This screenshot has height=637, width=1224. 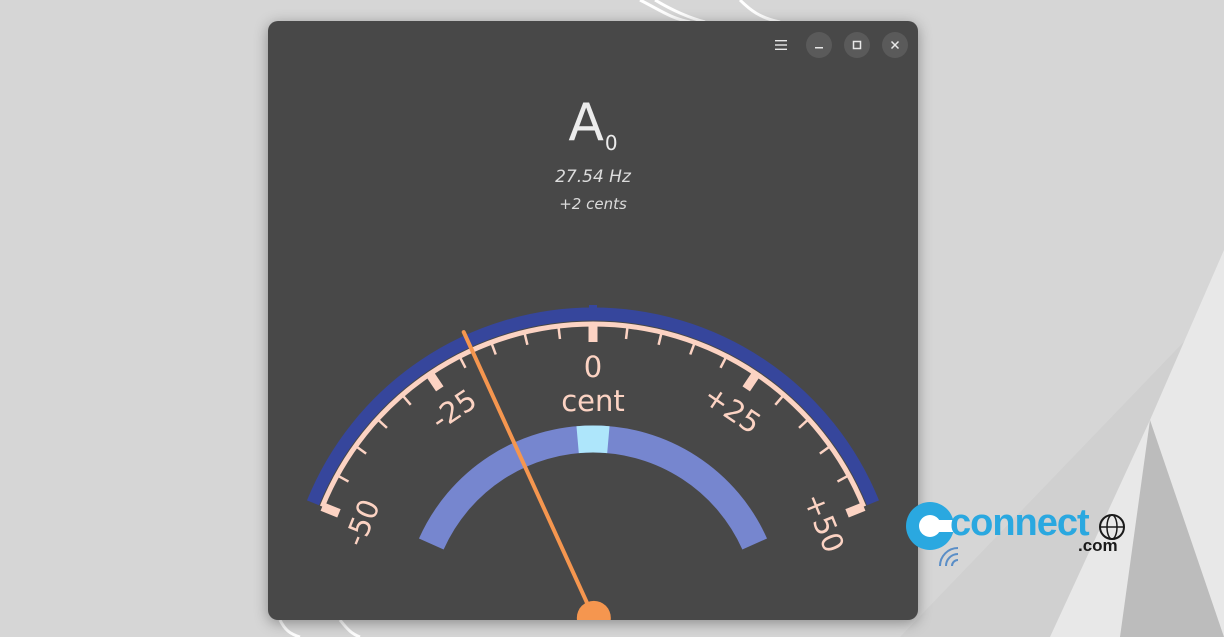 What do you see at coordinates (593, 401) in the screenshot?
I see `gauge-unit-label: cent` at bounding box center [593, 401].